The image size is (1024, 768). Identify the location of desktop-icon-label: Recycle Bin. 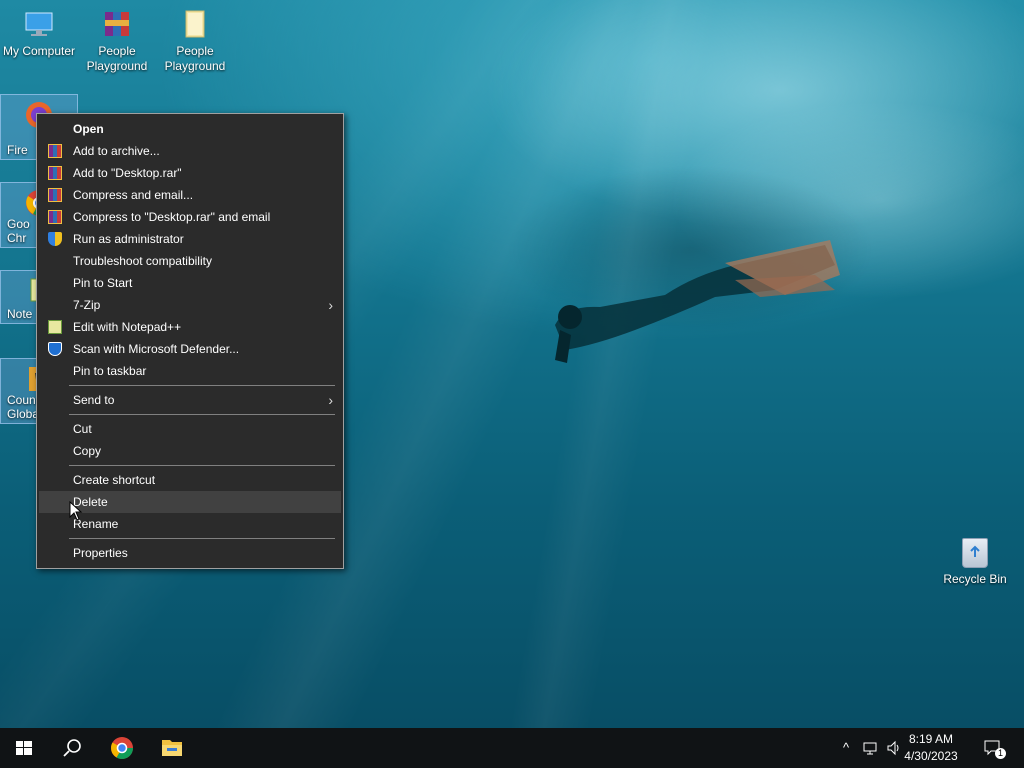
(975, 579).